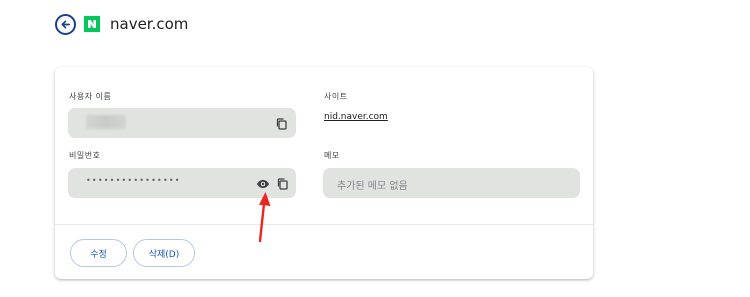  What do you see at coordinates (264, 217) in the screenshot?
I see `annotation-arrow` at bounding box center [264, 217].